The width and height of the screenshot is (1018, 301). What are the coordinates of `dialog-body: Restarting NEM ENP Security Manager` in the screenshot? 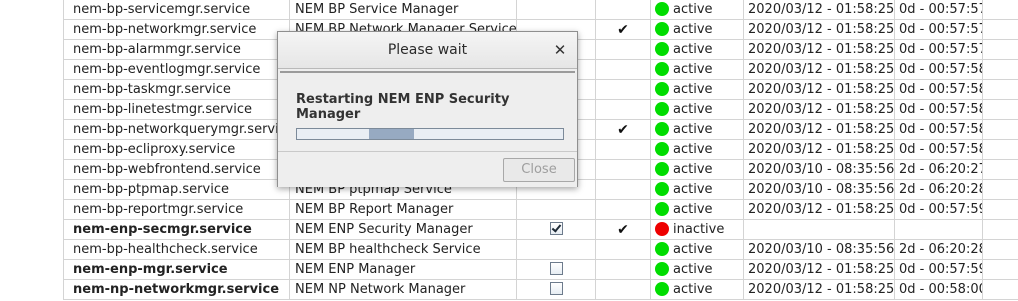 It's located at (427, 112).